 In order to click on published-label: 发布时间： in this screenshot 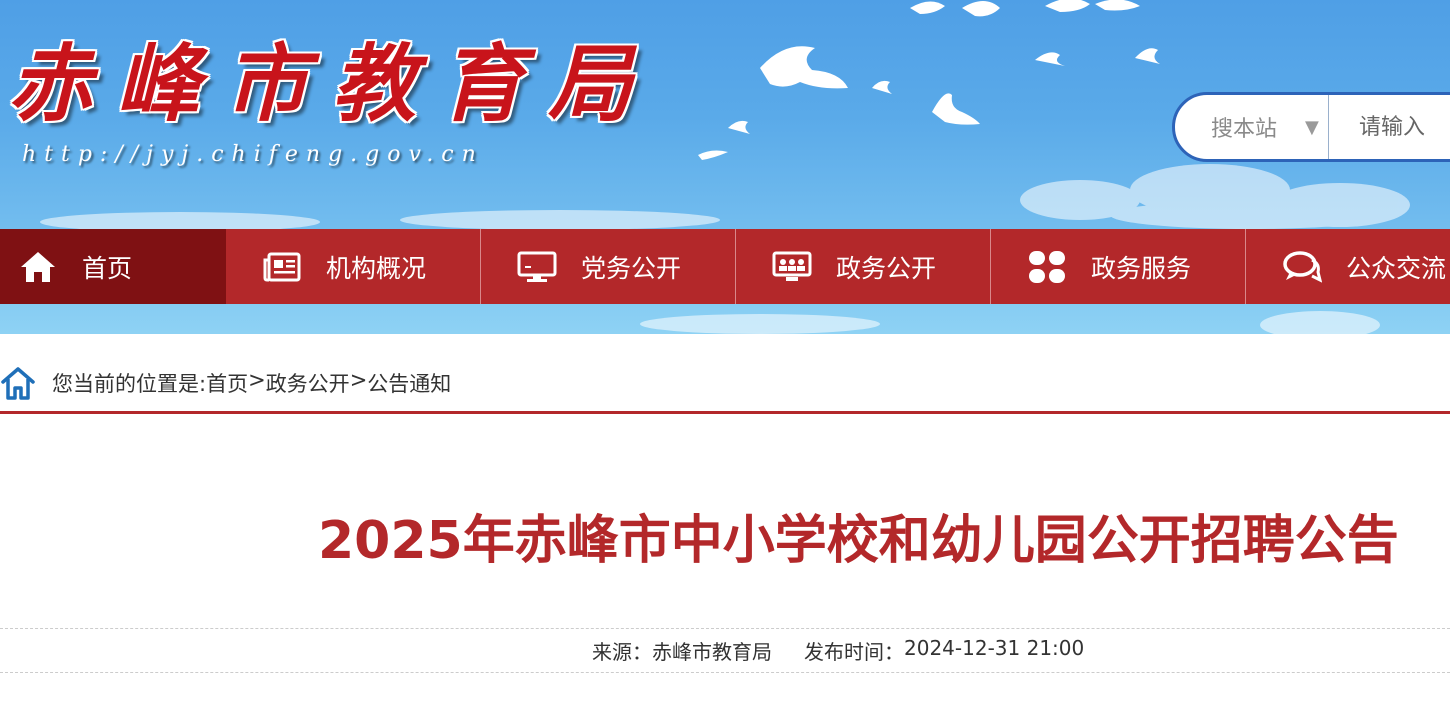, I will do `click(854, 652)`.